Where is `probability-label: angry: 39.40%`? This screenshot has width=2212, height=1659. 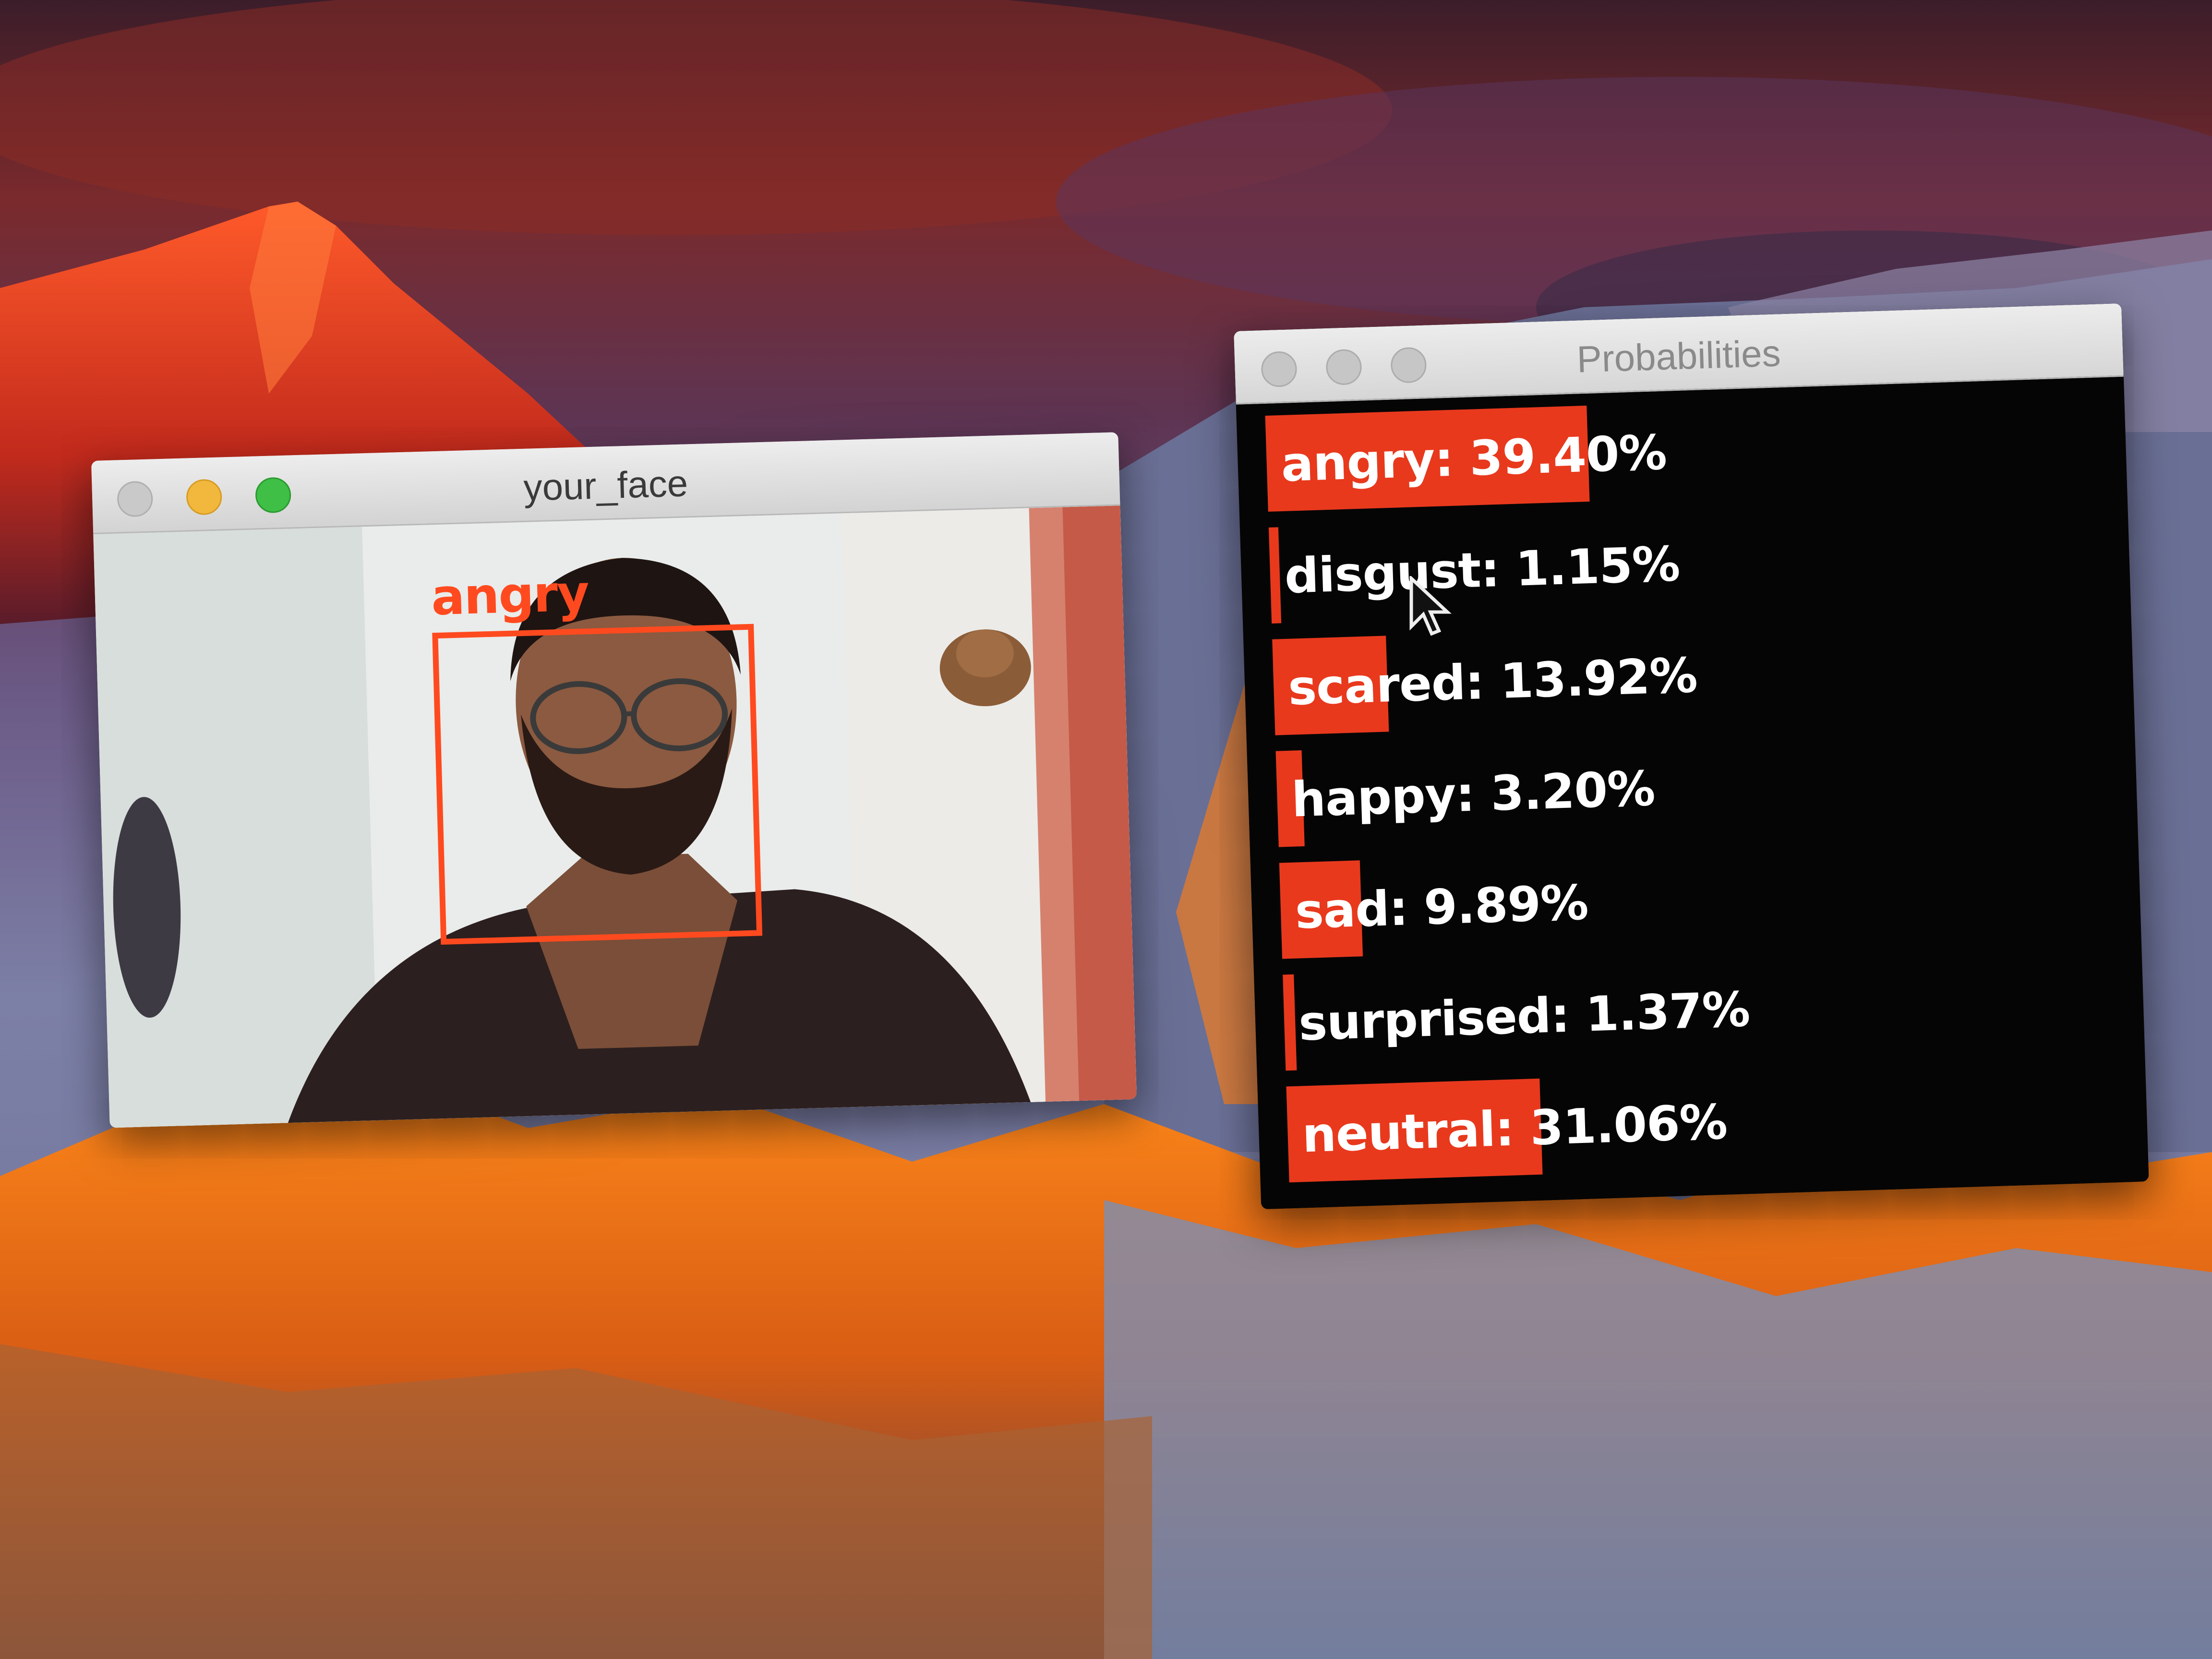 probability-label: angry: 39.40% is located at coordinates (1474, 459).